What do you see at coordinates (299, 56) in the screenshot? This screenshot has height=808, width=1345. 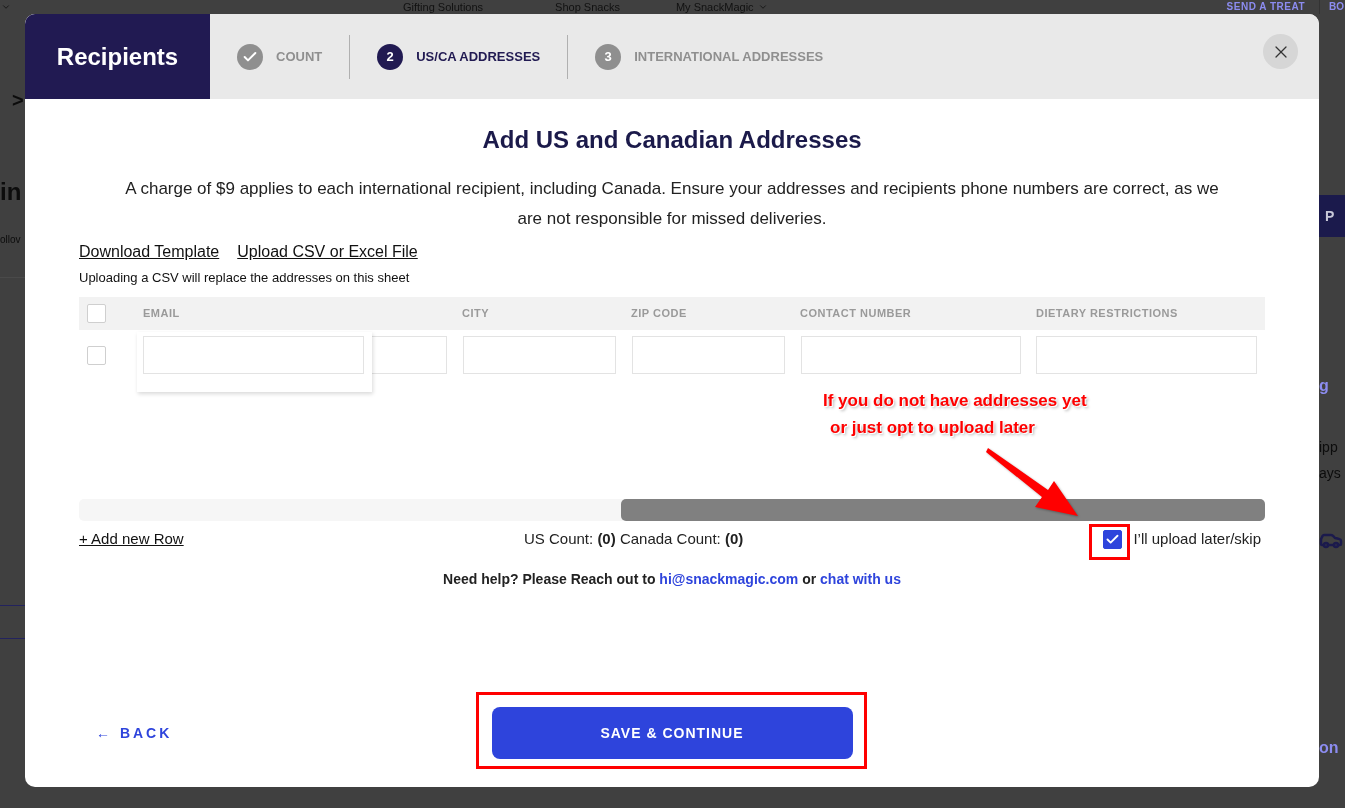 I see `step-label: COUNT` at bounding box center [299, 56].